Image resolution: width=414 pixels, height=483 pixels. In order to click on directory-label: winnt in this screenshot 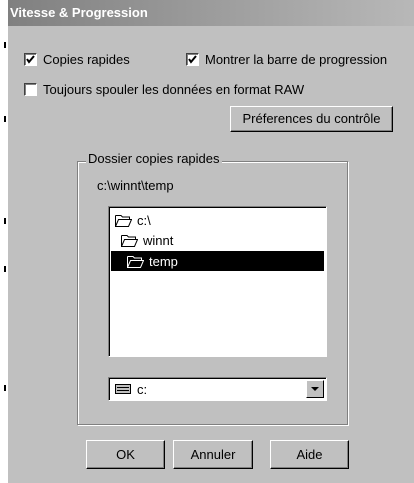, I will do `click(158, 240)`.